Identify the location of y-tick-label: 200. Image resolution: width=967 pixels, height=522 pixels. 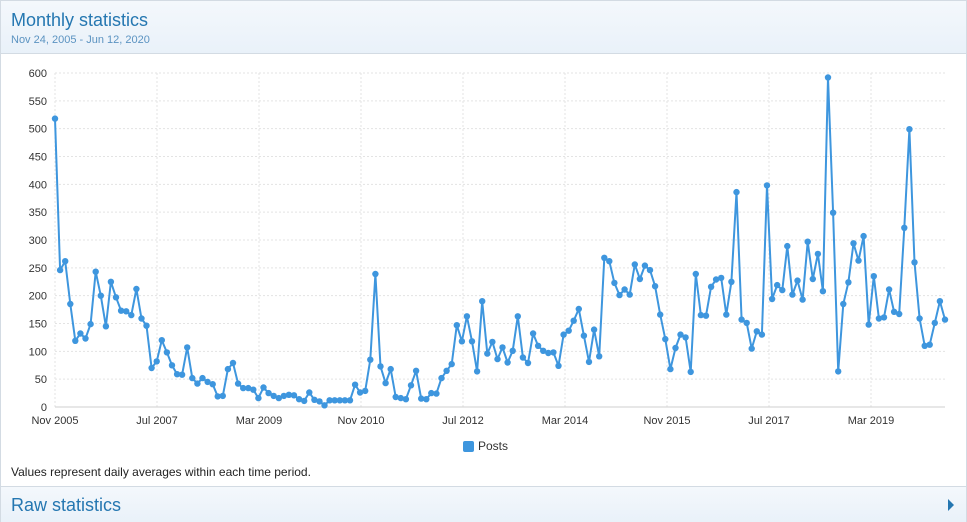
(38, 297).